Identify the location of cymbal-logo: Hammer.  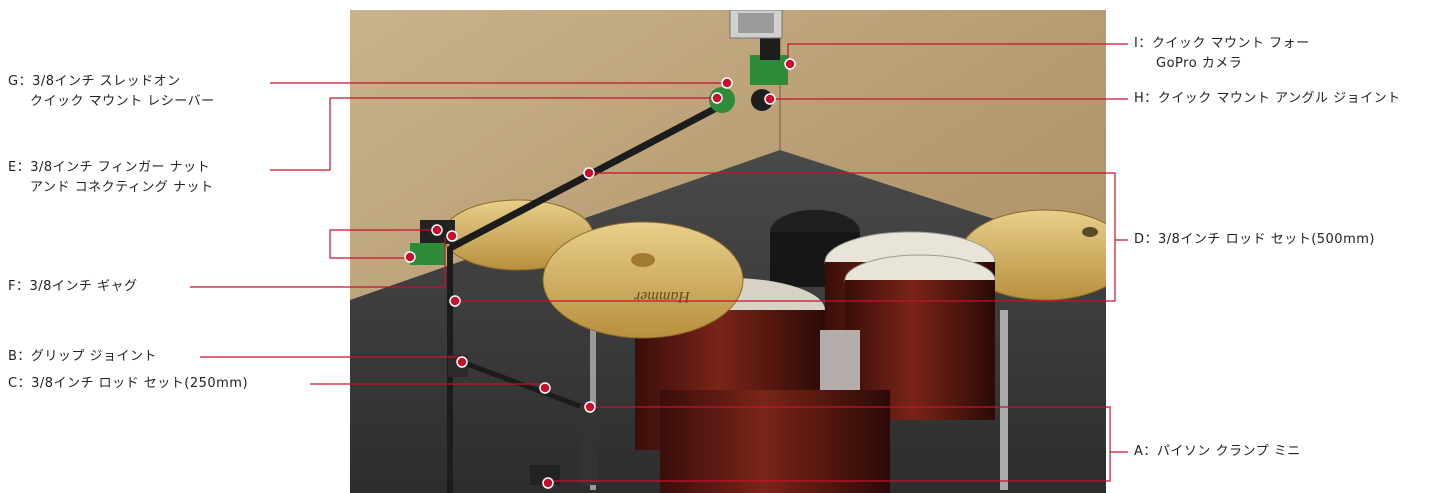
(662, 296).